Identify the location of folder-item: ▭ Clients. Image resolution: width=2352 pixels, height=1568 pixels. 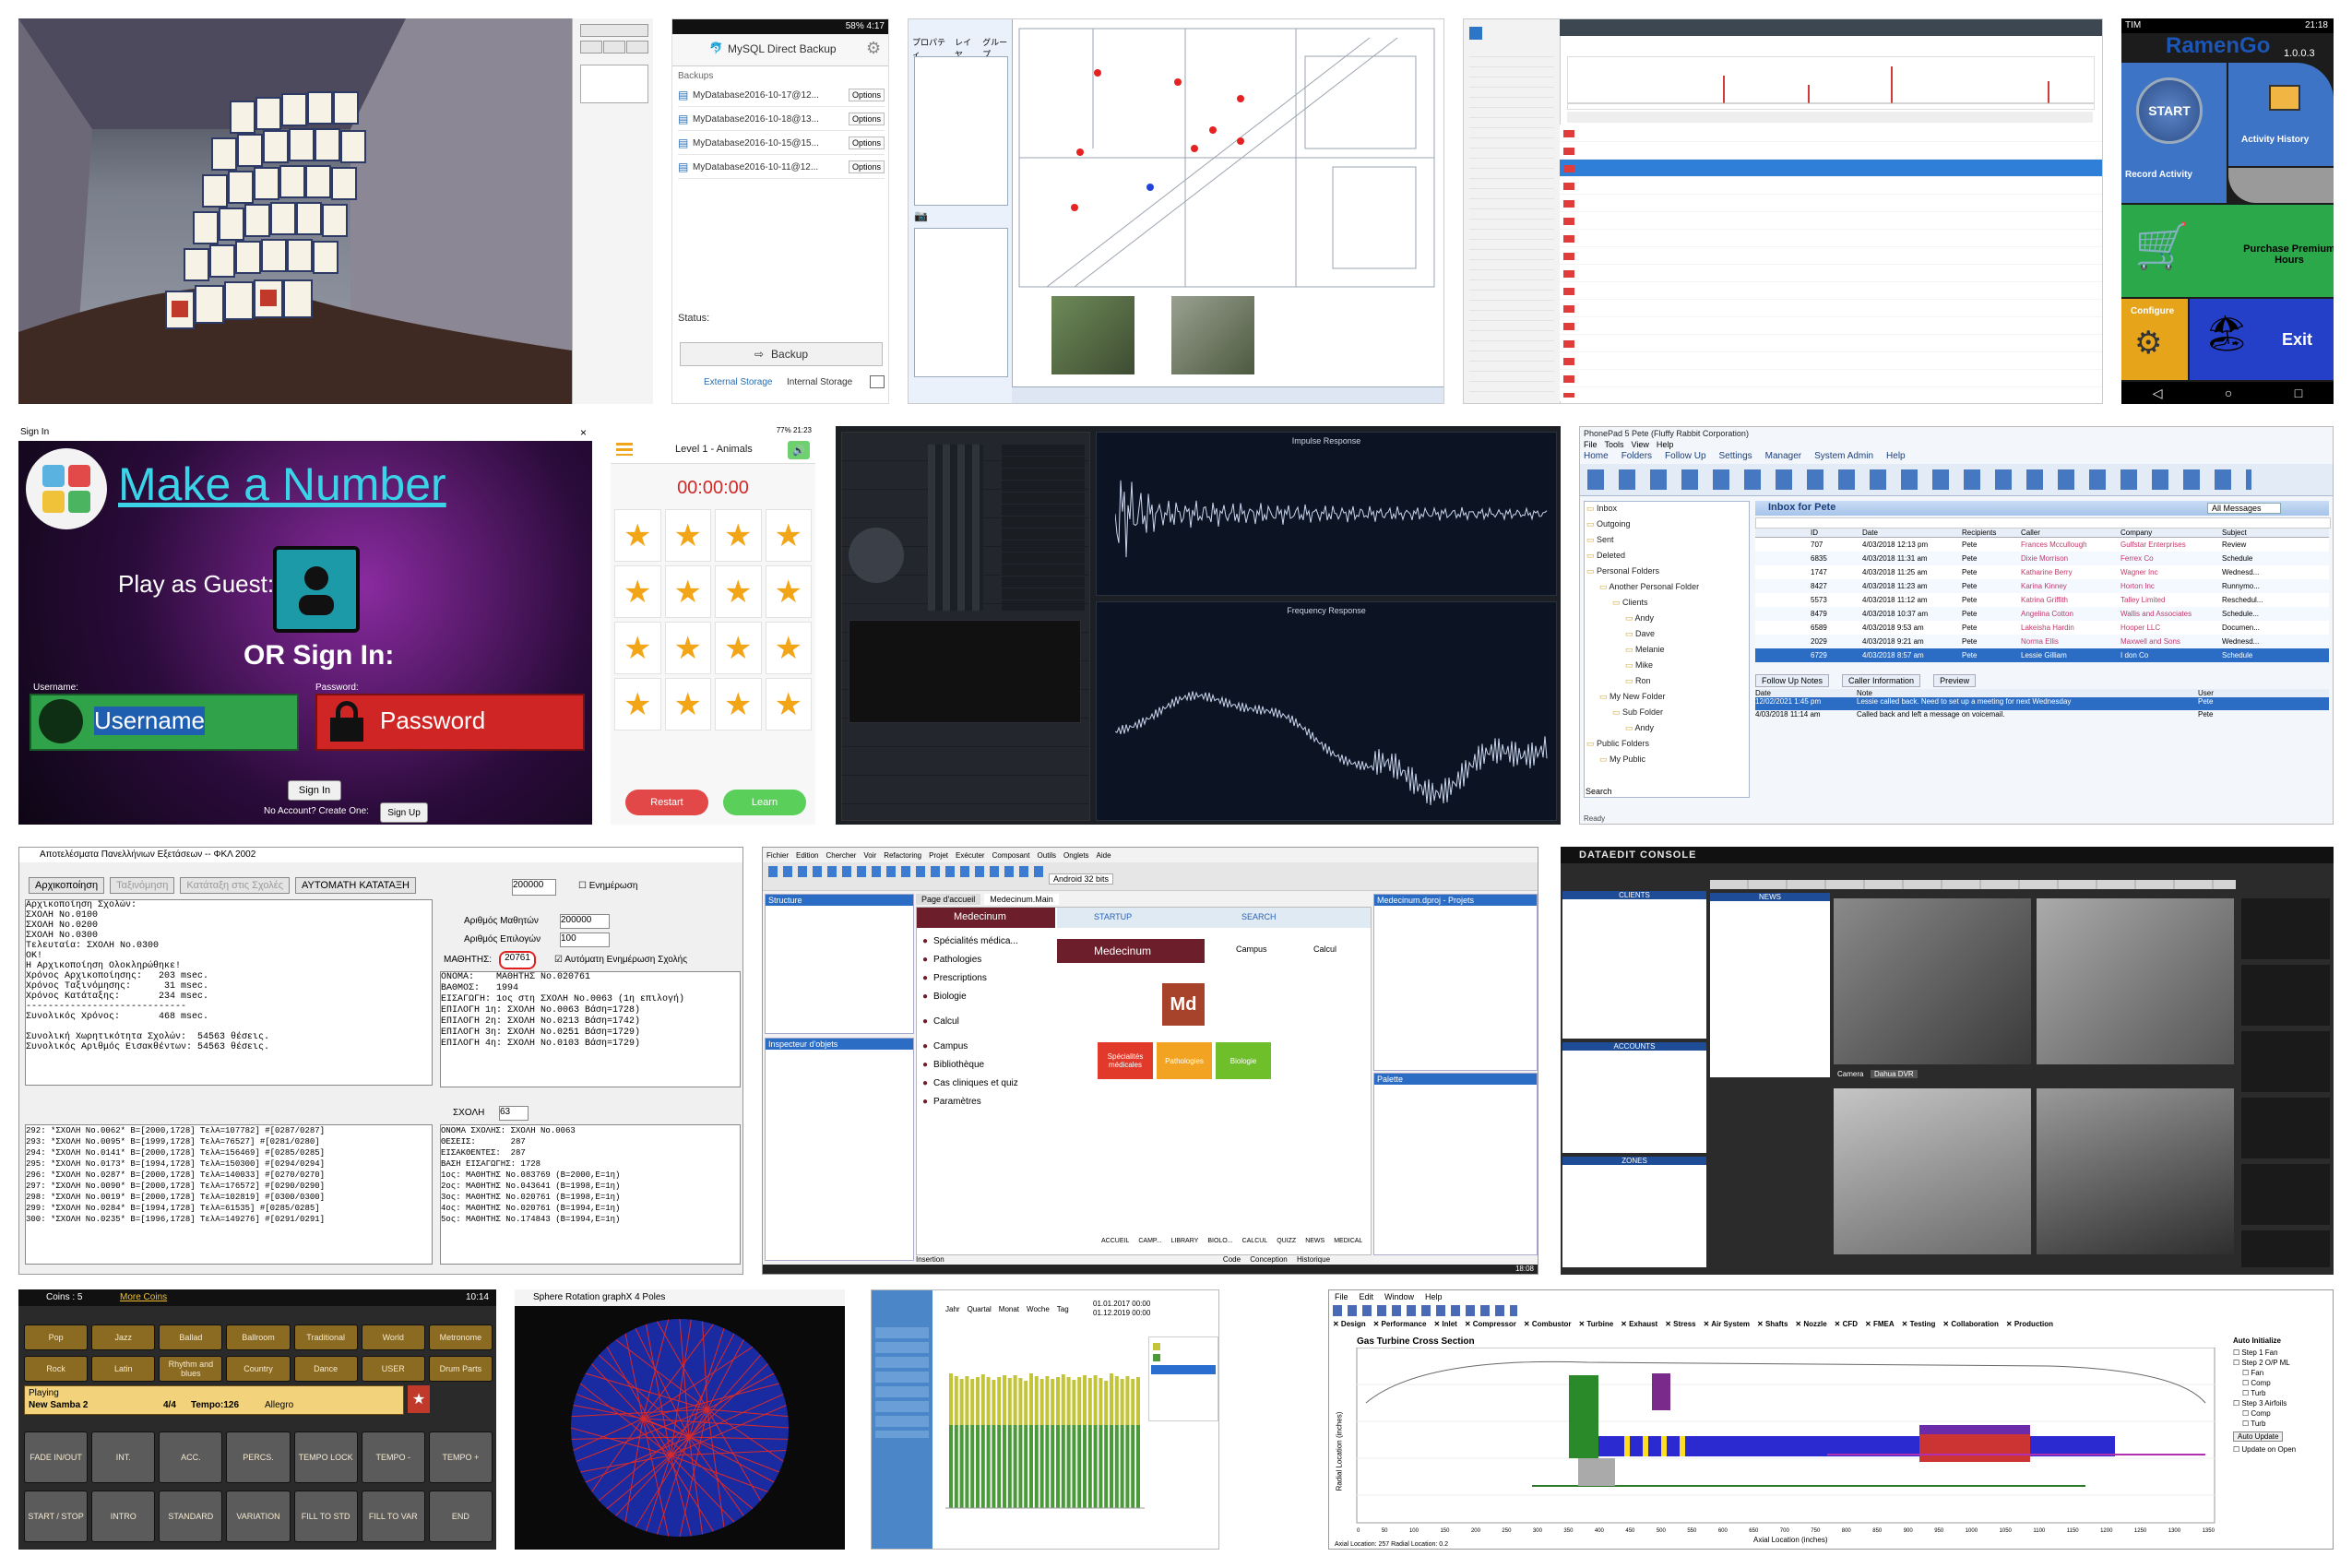
(1666, 605).